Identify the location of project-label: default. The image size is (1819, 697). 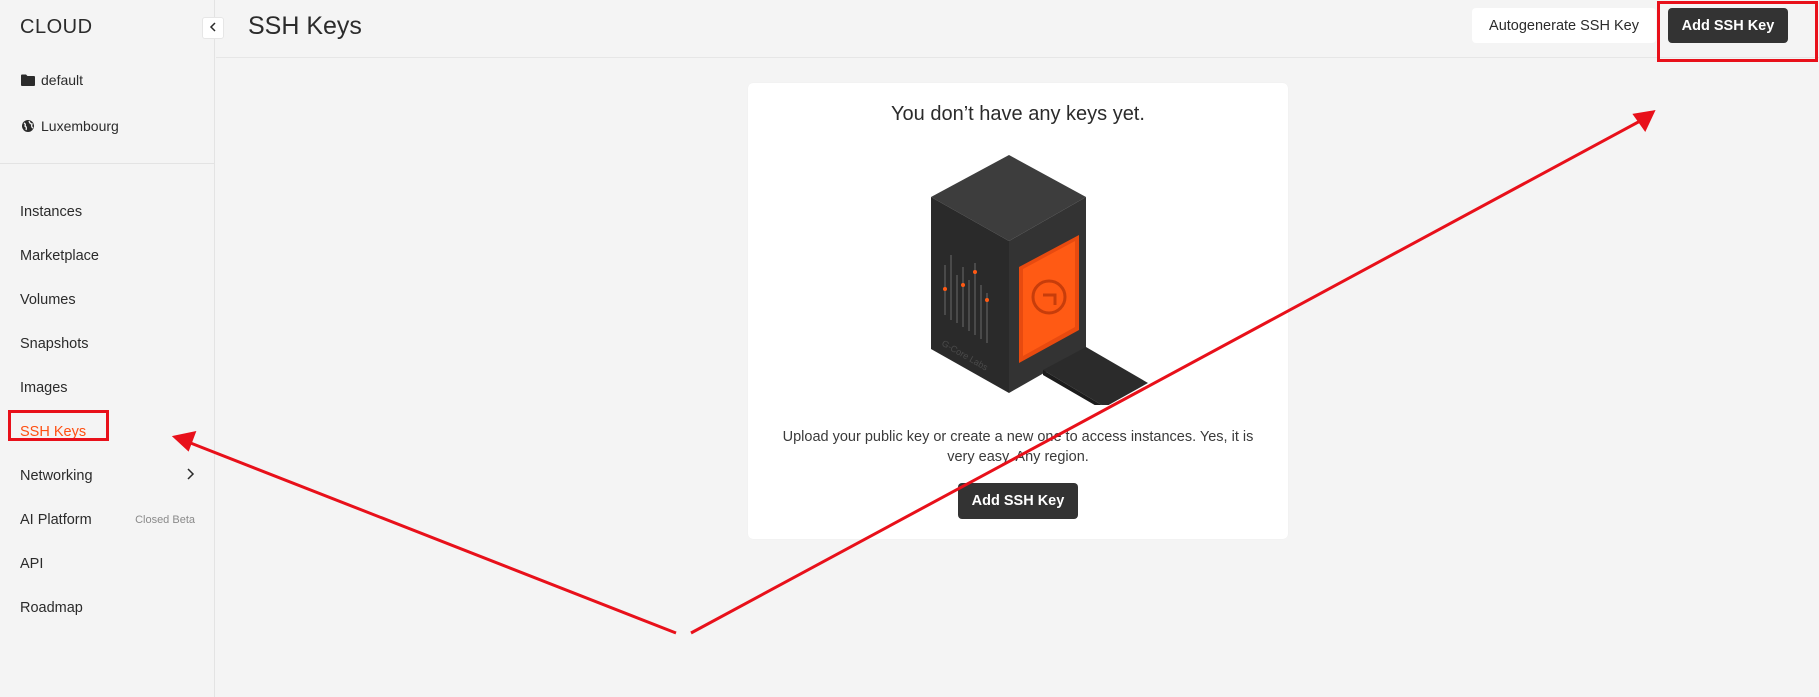
(62, 80).